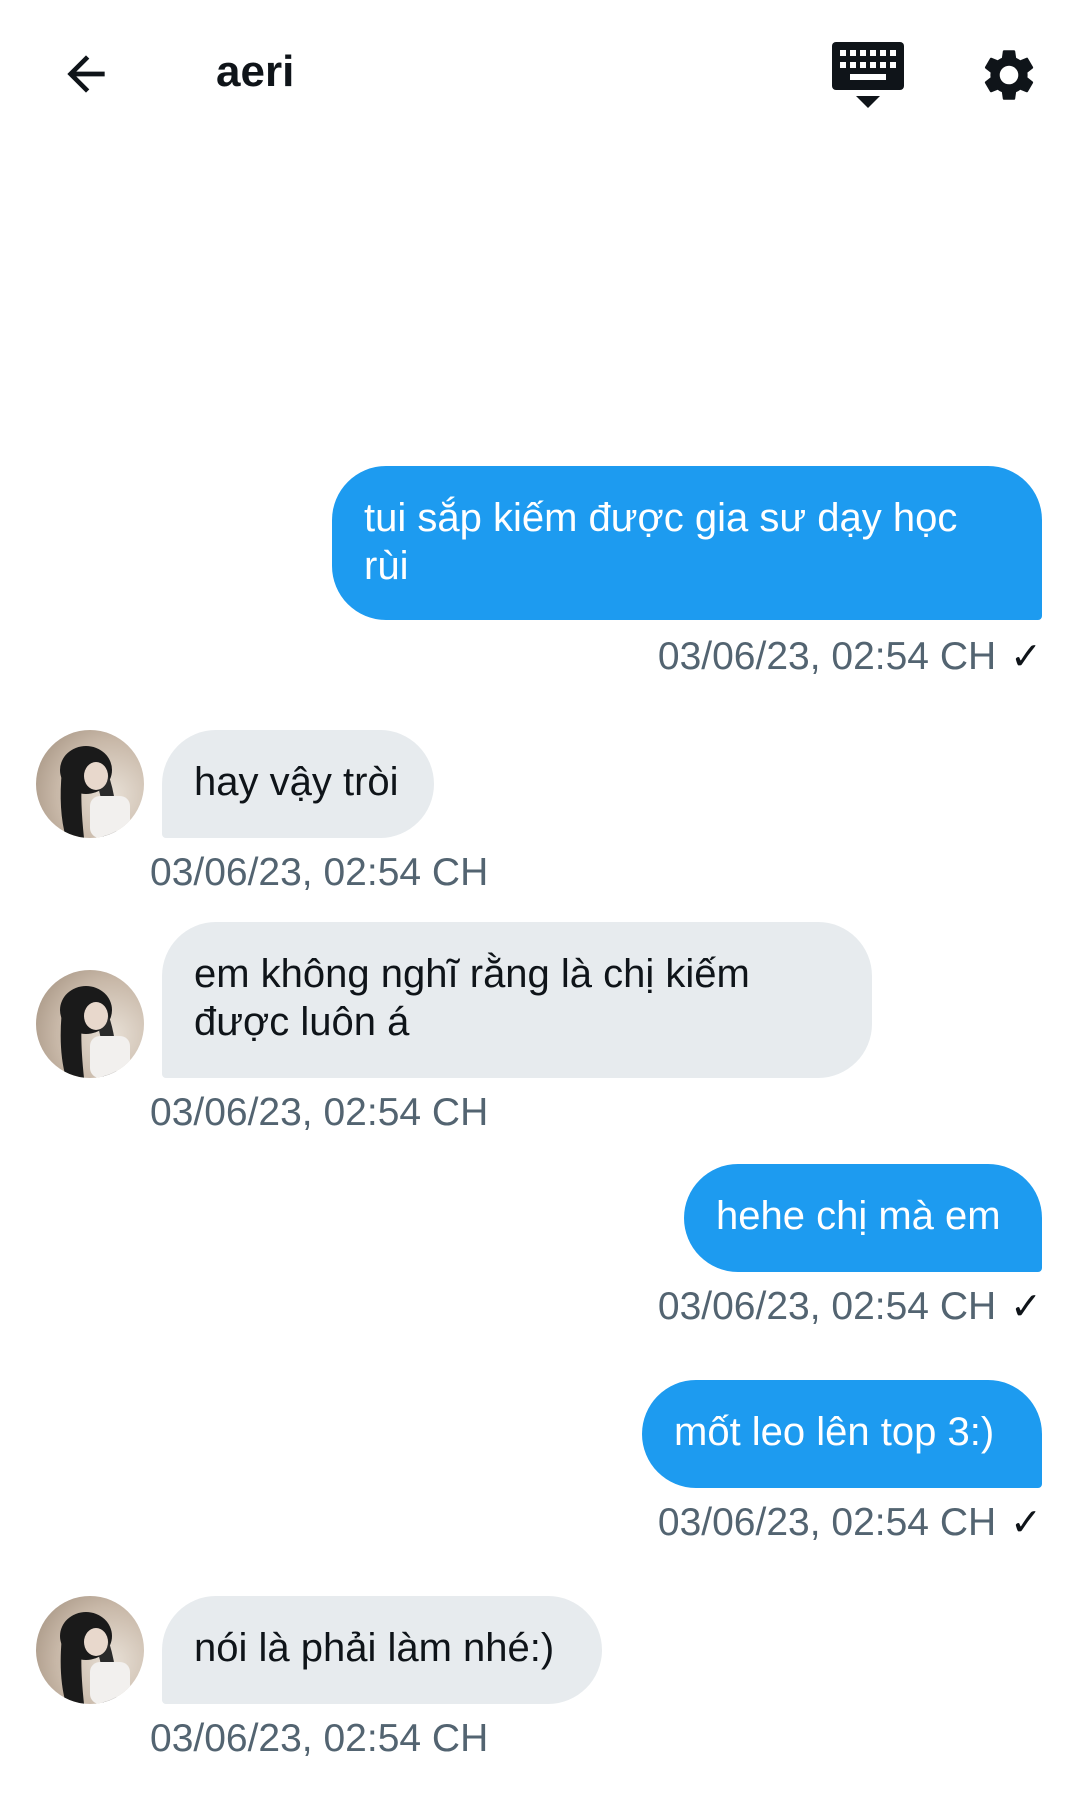 This screenshot has height=1801, width=1080. I want to click on incoming-message: hay vậy tròi, so click(298, 784).